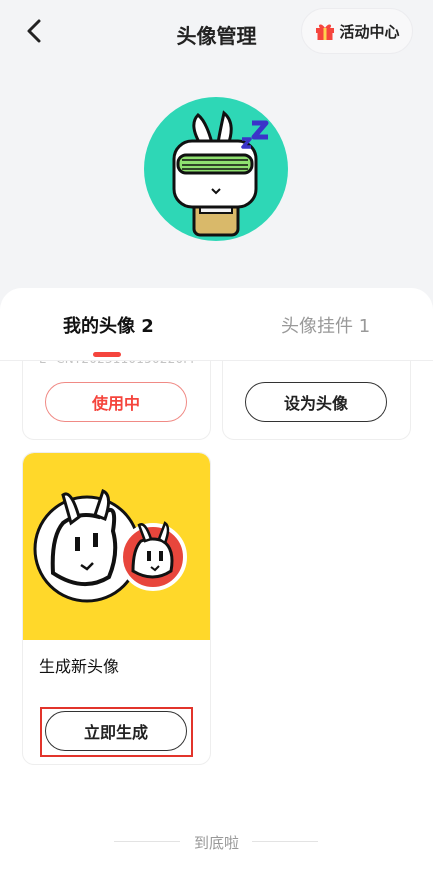 The width and height of the screenshot is (433, 869). What do you see at coordinates (316, 402) in the screenshot?
I see `set-as-avatar-button: 设为头像` at bounding box center [316, 402].